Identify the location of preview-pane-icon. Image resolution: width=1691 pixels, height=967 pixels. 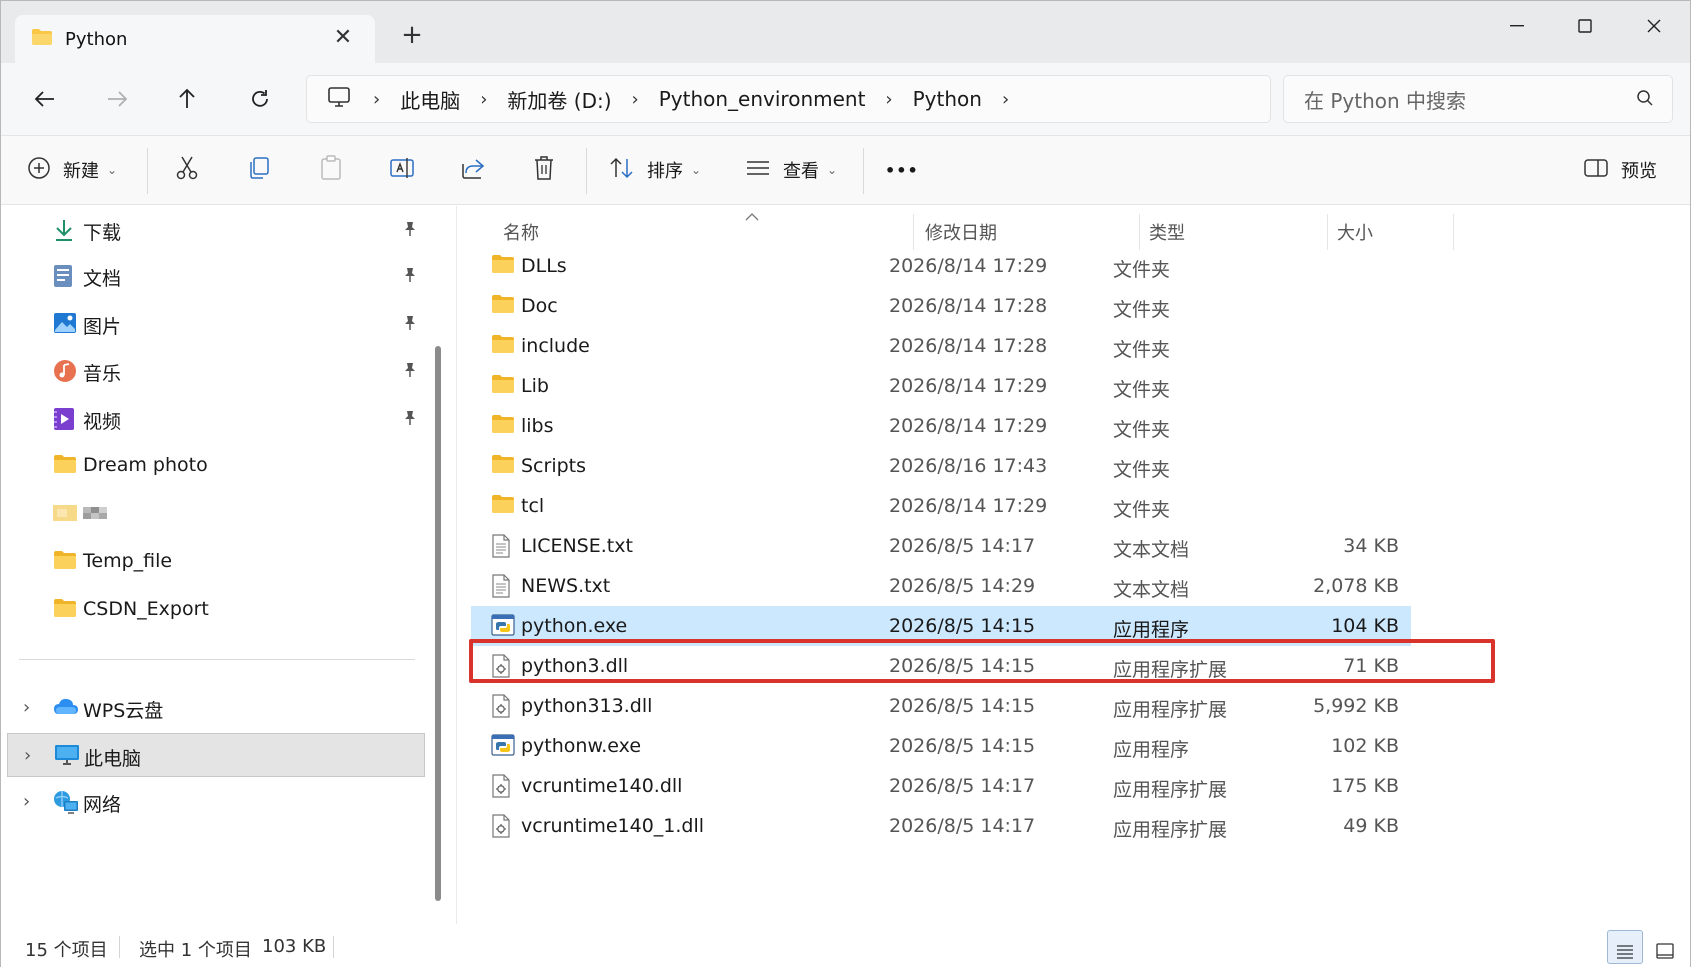
(1596, 170).